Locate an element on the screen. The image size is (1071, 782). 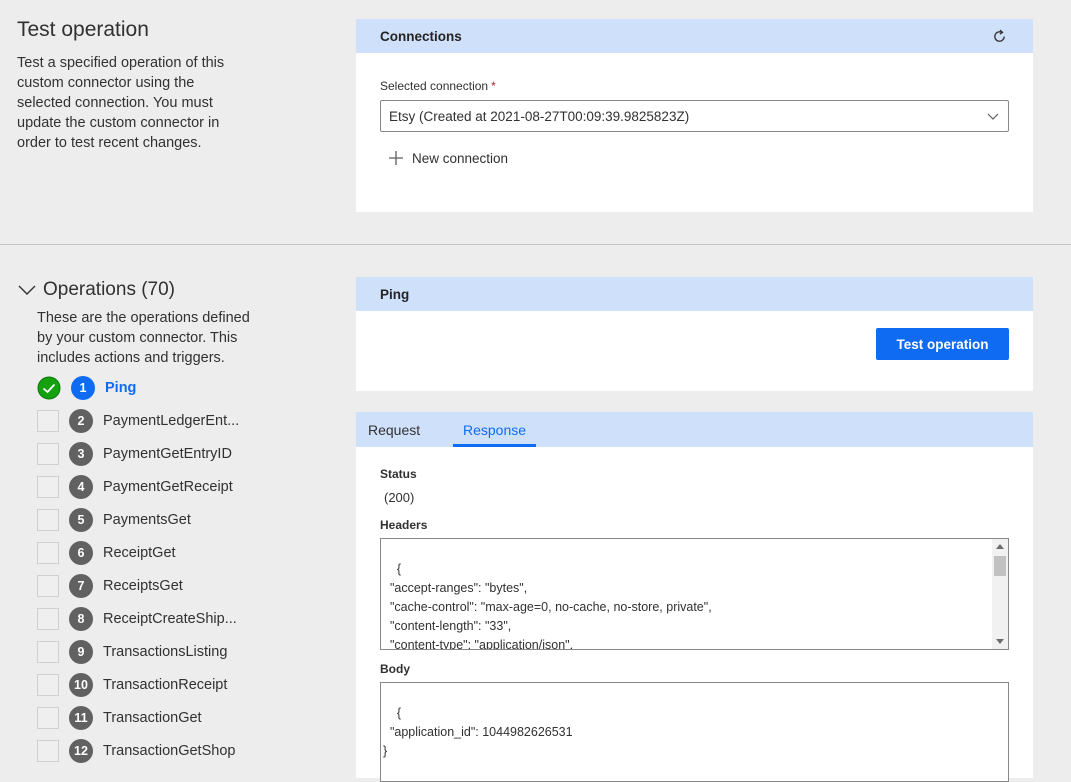
operation-name: TransactionReceipt is located at coordinates (165, 685).